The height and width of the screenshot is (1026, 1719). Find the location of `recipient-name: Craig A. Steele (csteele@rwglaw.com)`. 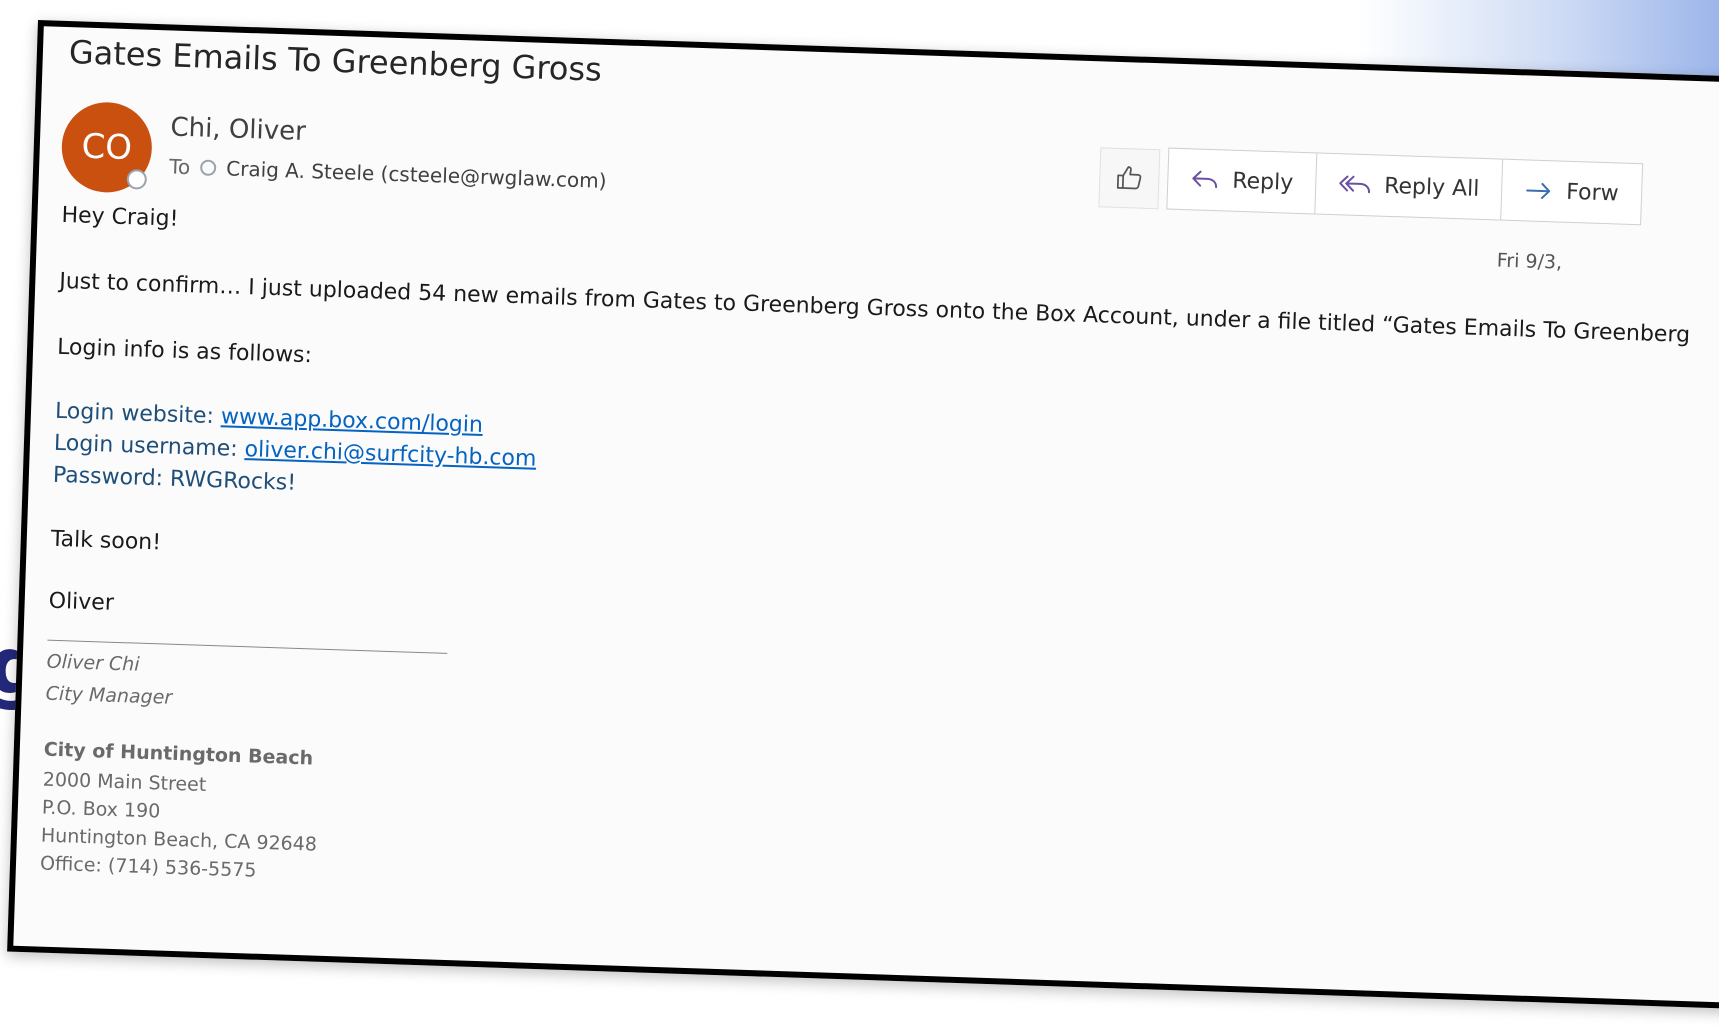

recipient-name: Craig A. Steele (csteele@rwglaw.com) is located at coordinates (416, 174).